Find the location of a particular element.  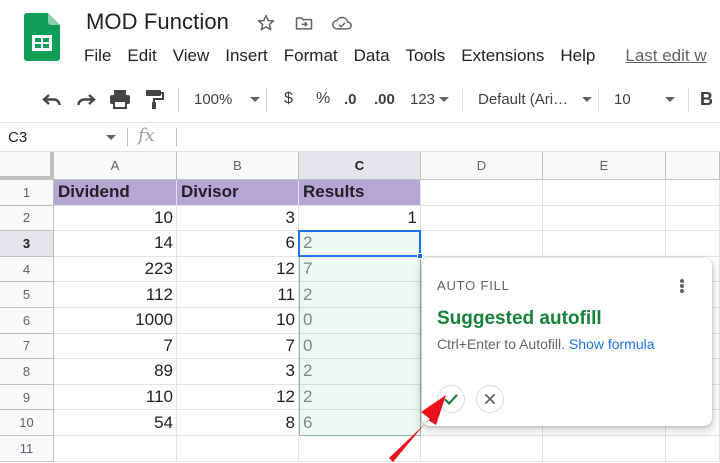

cell-dividend: 112 is located at coordinates (115, 295).